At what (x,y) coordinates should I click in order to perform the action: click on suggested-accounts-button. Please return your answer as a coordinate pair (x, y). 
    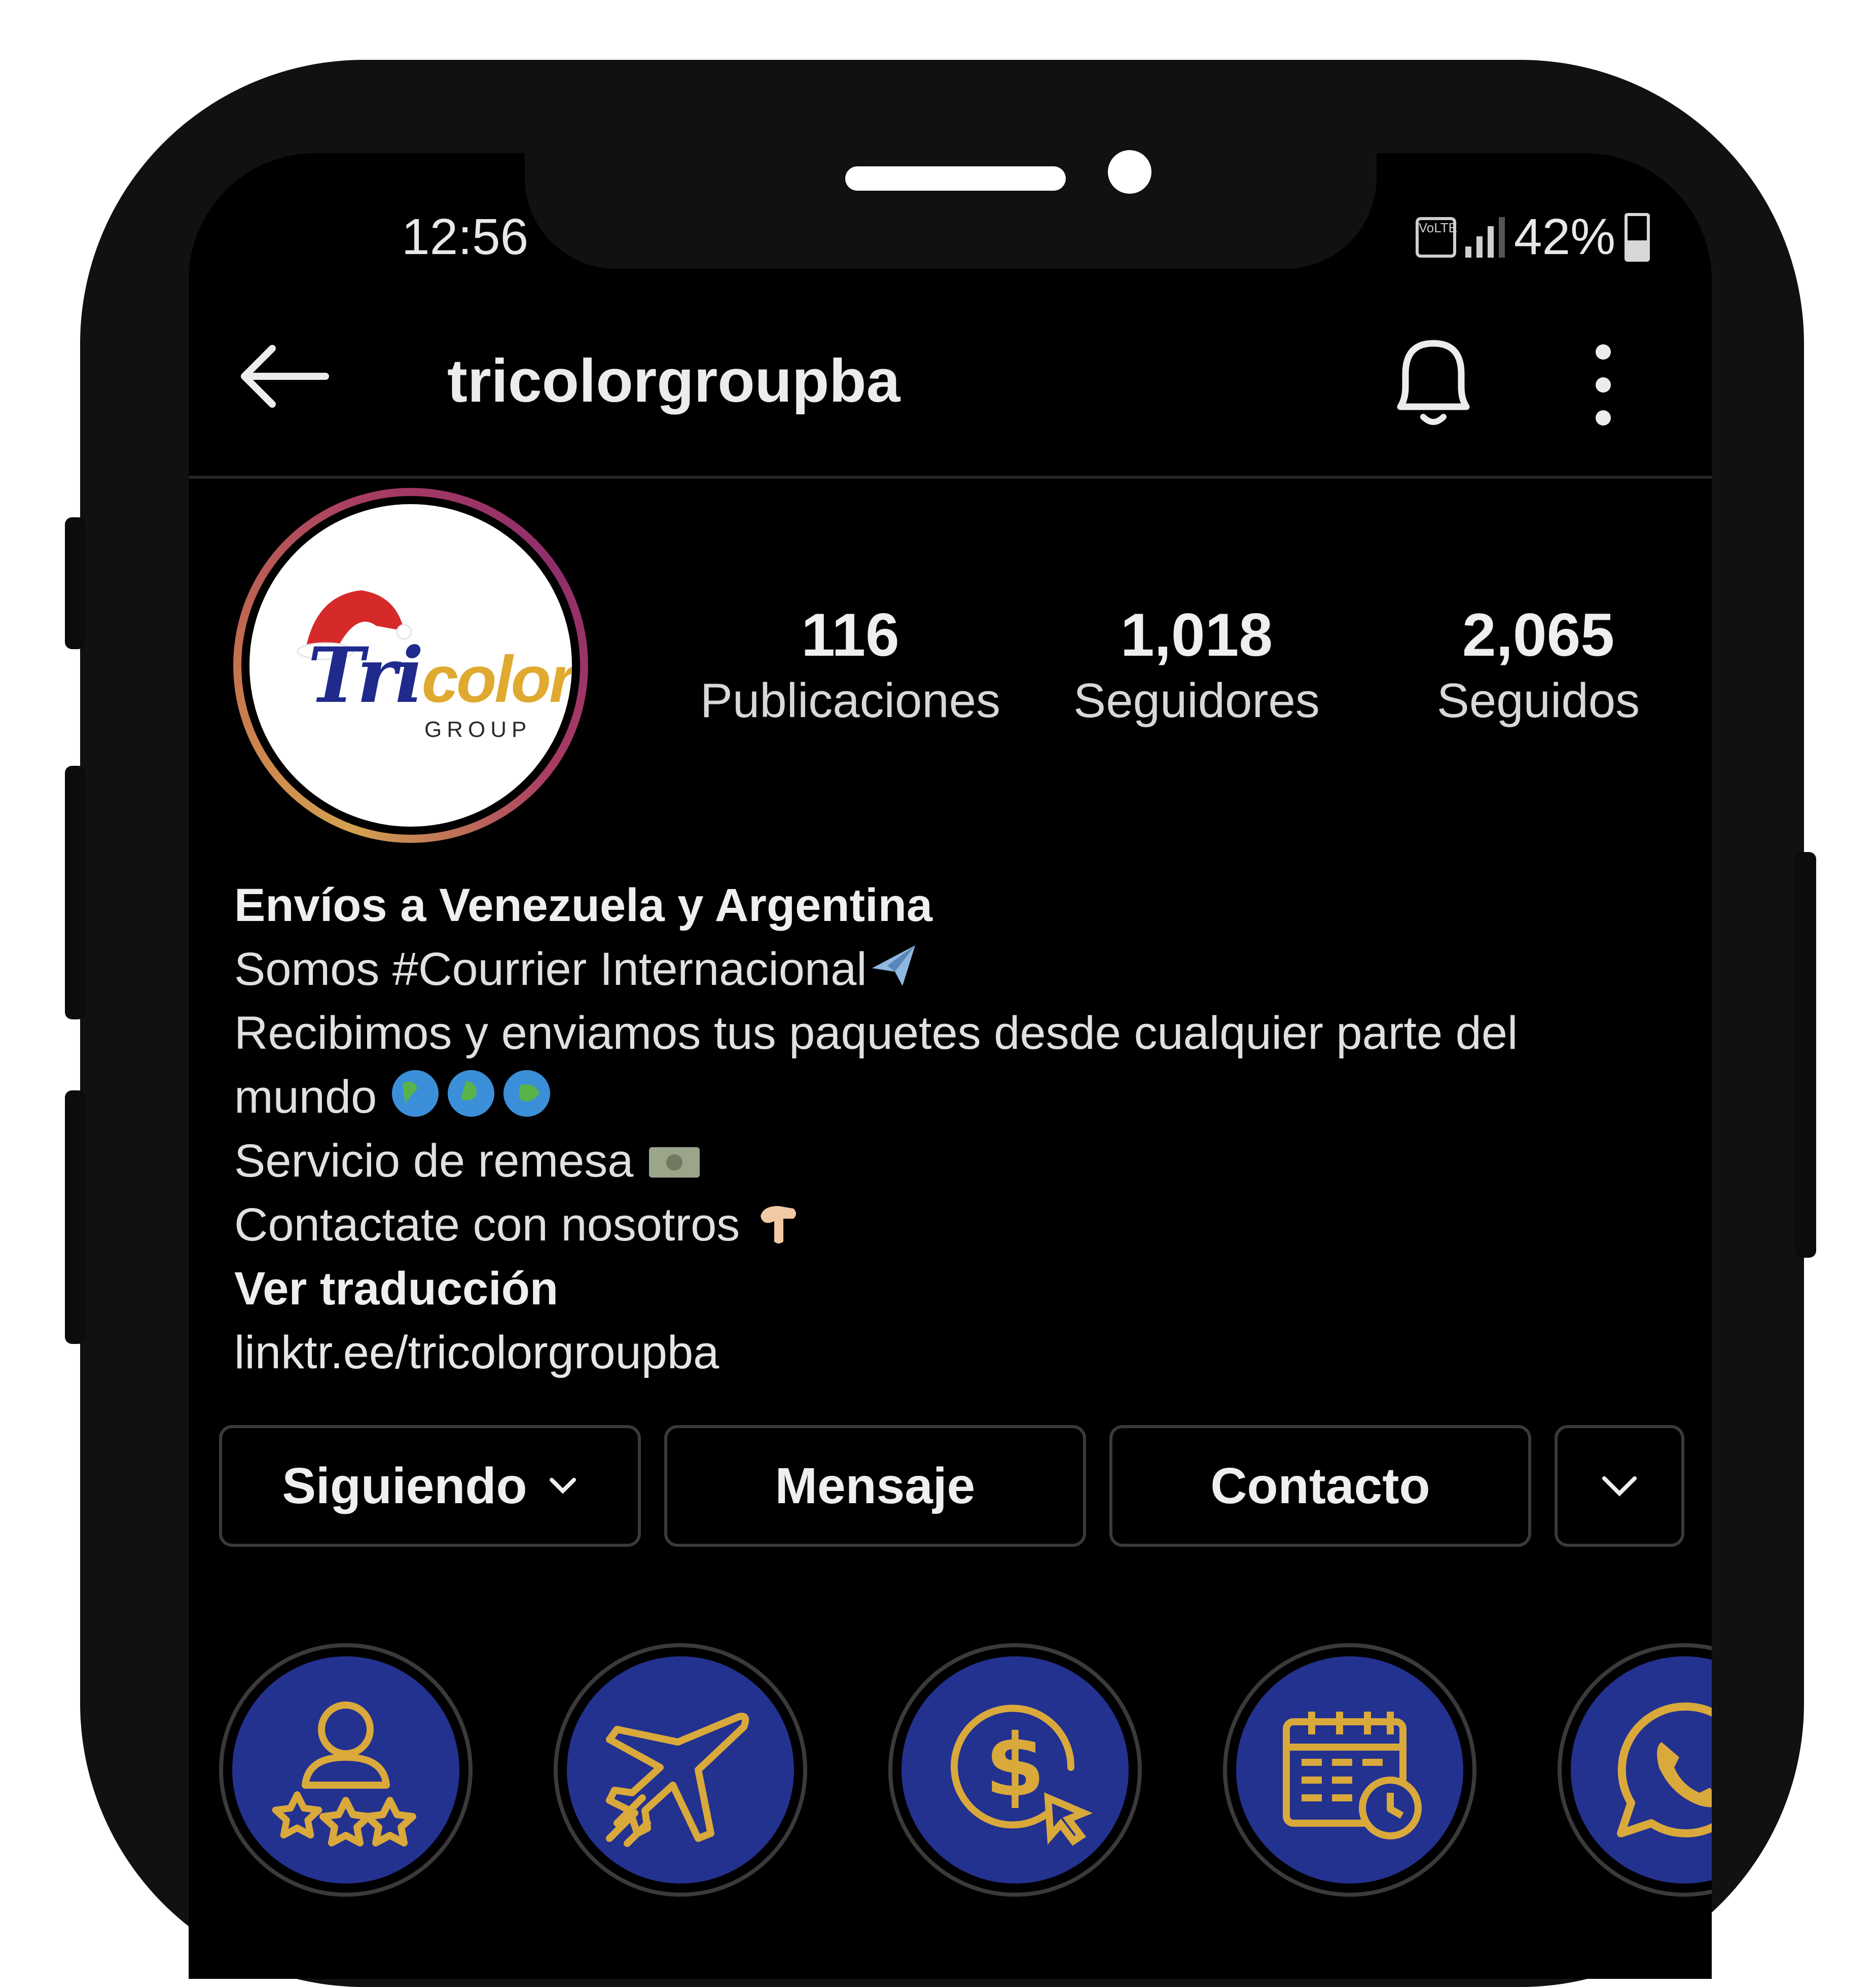
    Looking at the image, I should click on (1620, 1486).